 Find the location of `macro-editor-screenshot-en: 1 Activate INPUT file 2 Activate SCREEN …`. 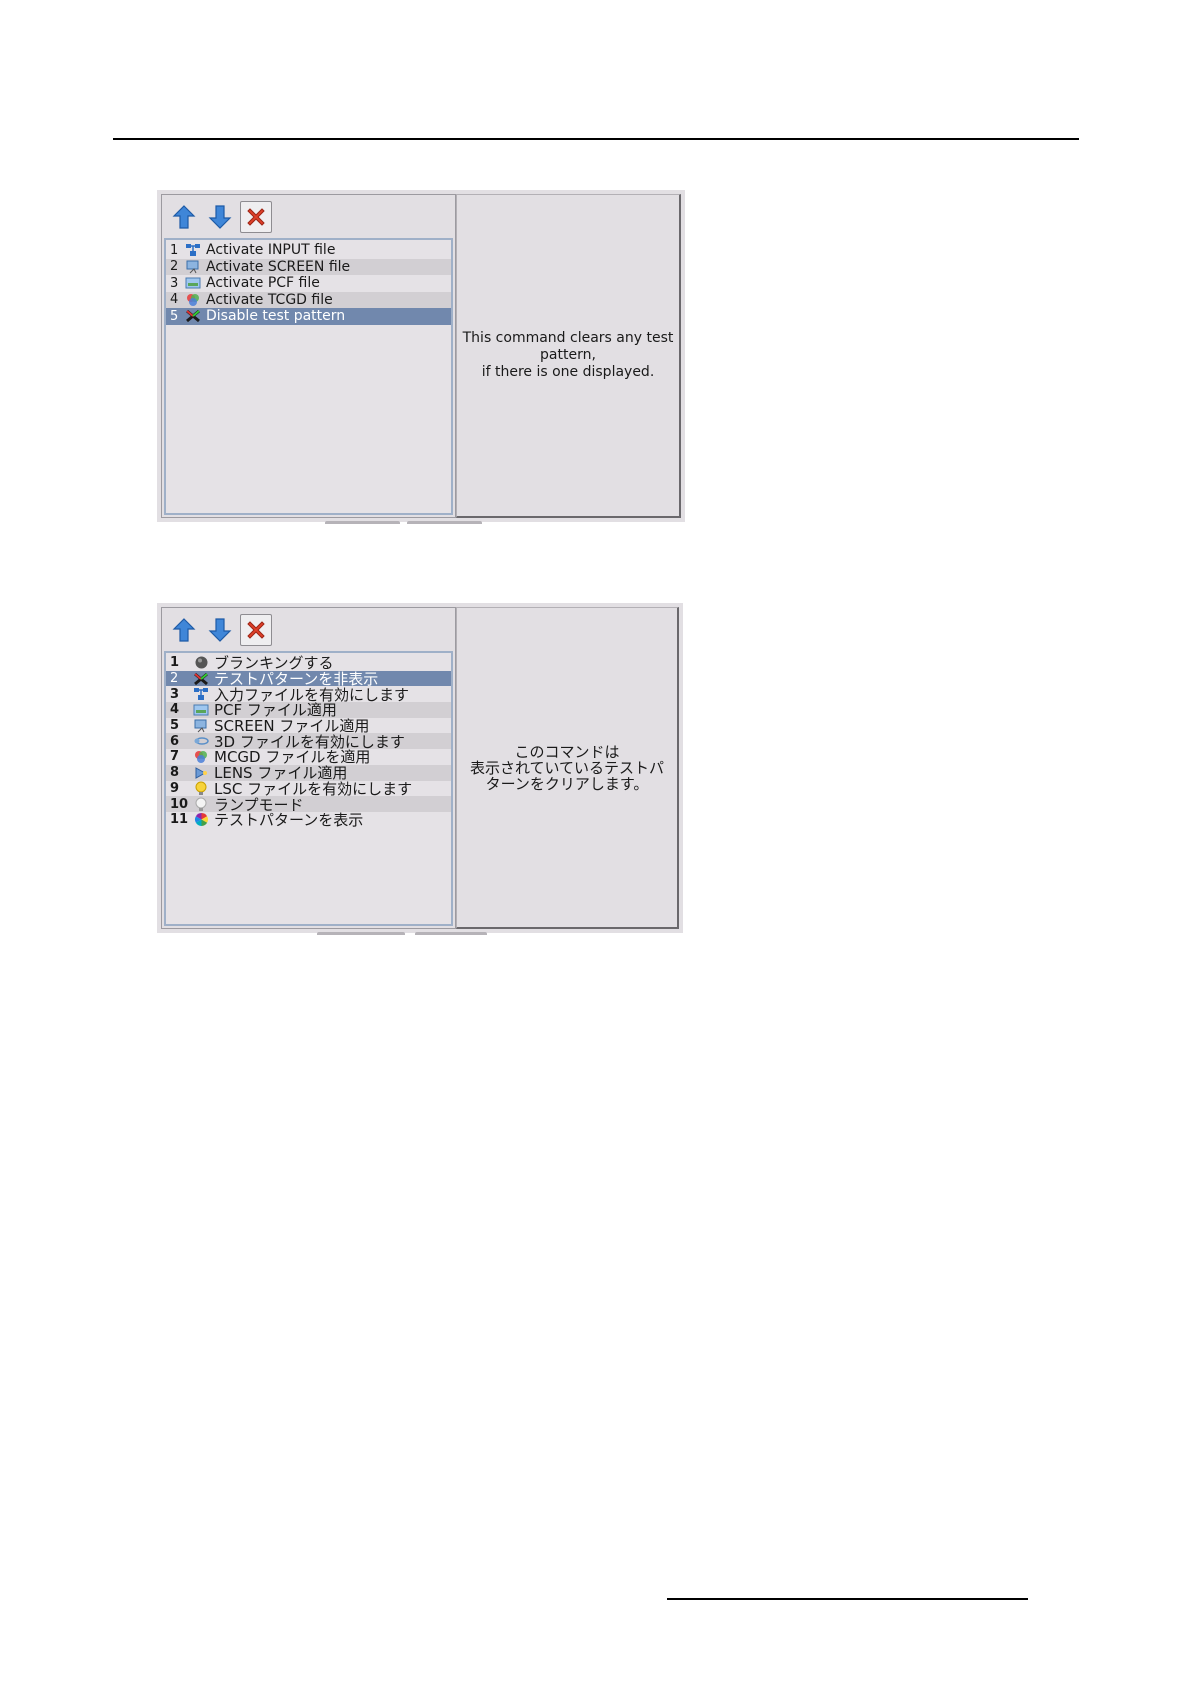

macro-editor-screenshot-en: 1 Activate INPUT file 2 Activate SCREEN … is located at coordinates (421, 357).